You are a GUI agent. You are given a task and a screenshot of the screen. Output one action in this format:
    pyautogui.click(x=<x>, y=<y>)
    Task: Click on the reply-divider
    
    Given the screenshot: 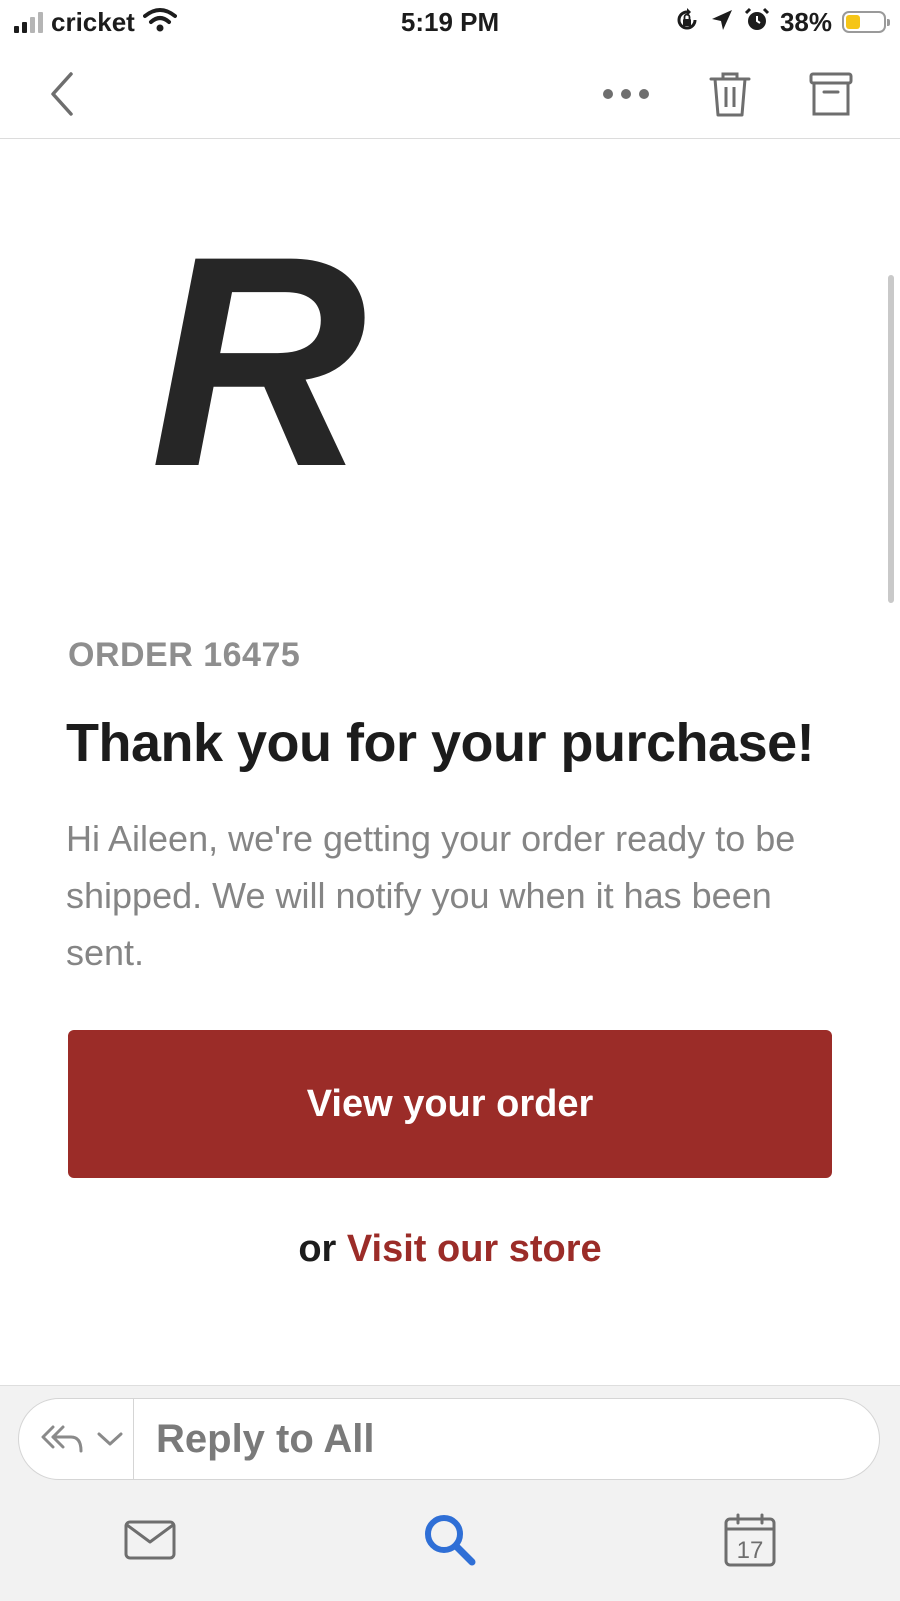 What is the action you would take?
    pyautogui.click(x=133, y=1439)
    